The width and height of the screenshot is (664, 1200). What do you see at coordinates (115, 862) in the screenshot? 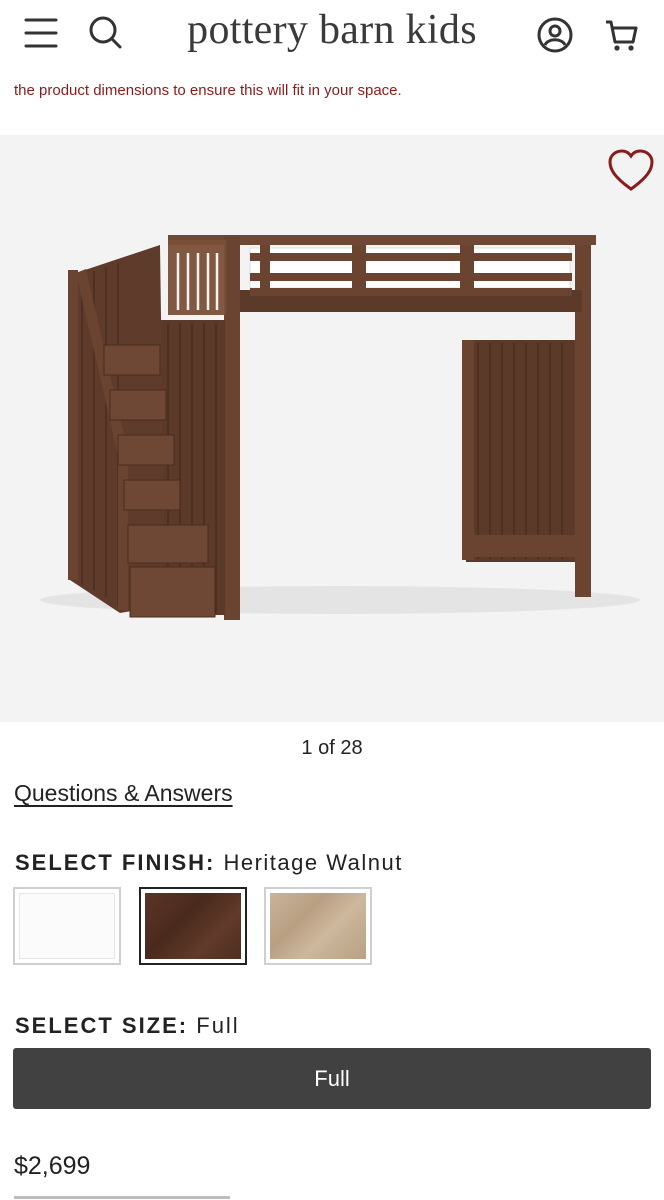
I see `finish-label-text: SELECT FINISH:` at bounding box center [115, 862].